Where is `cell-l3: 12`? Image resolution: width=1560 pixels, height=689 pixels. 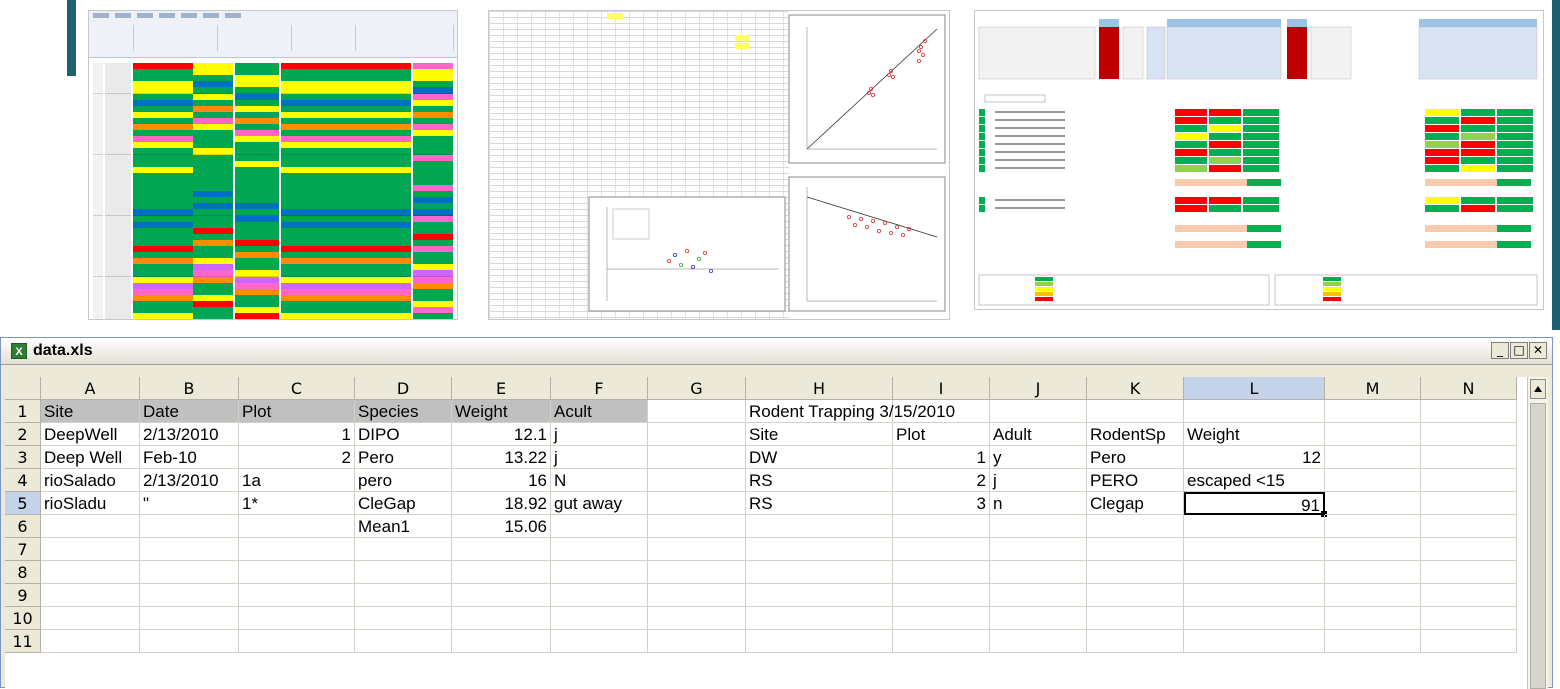 cell-l3: 12 is located at coordinates (1254, 457).